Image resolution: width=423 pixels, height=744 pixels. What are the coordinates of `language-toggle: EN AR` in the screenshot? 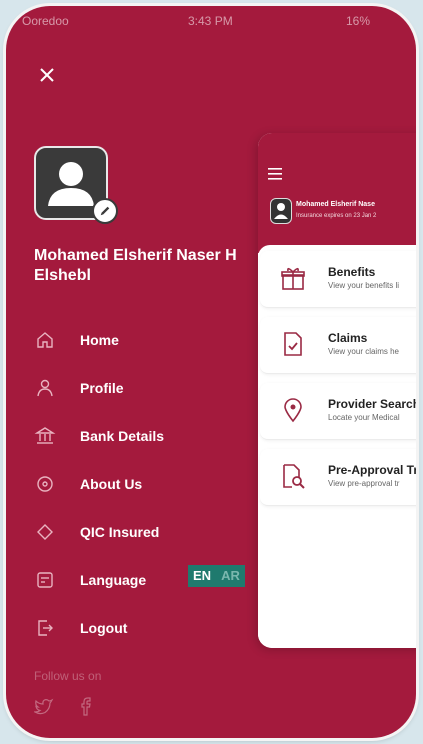 It's located at (216, 576).